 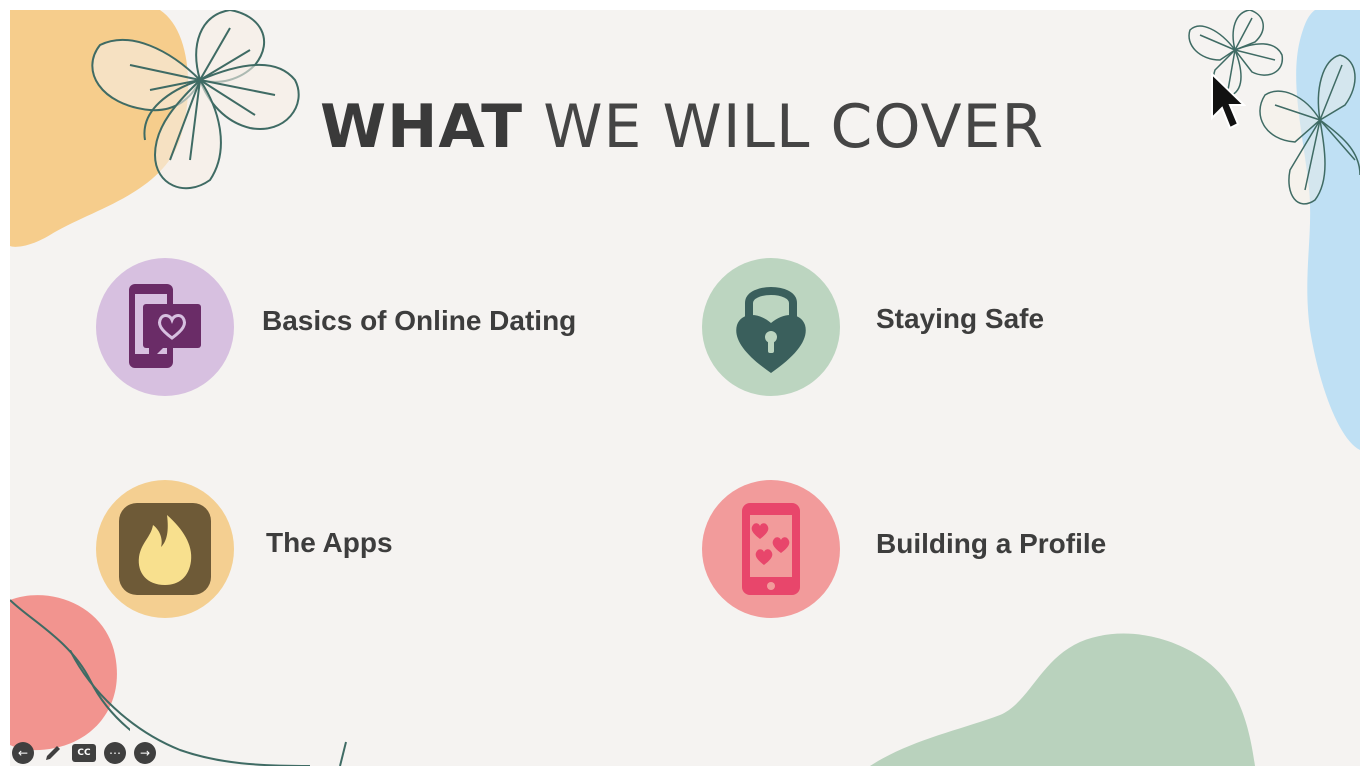 I want to click on mouse-pointer-icon, so click(x=1228, y=101).